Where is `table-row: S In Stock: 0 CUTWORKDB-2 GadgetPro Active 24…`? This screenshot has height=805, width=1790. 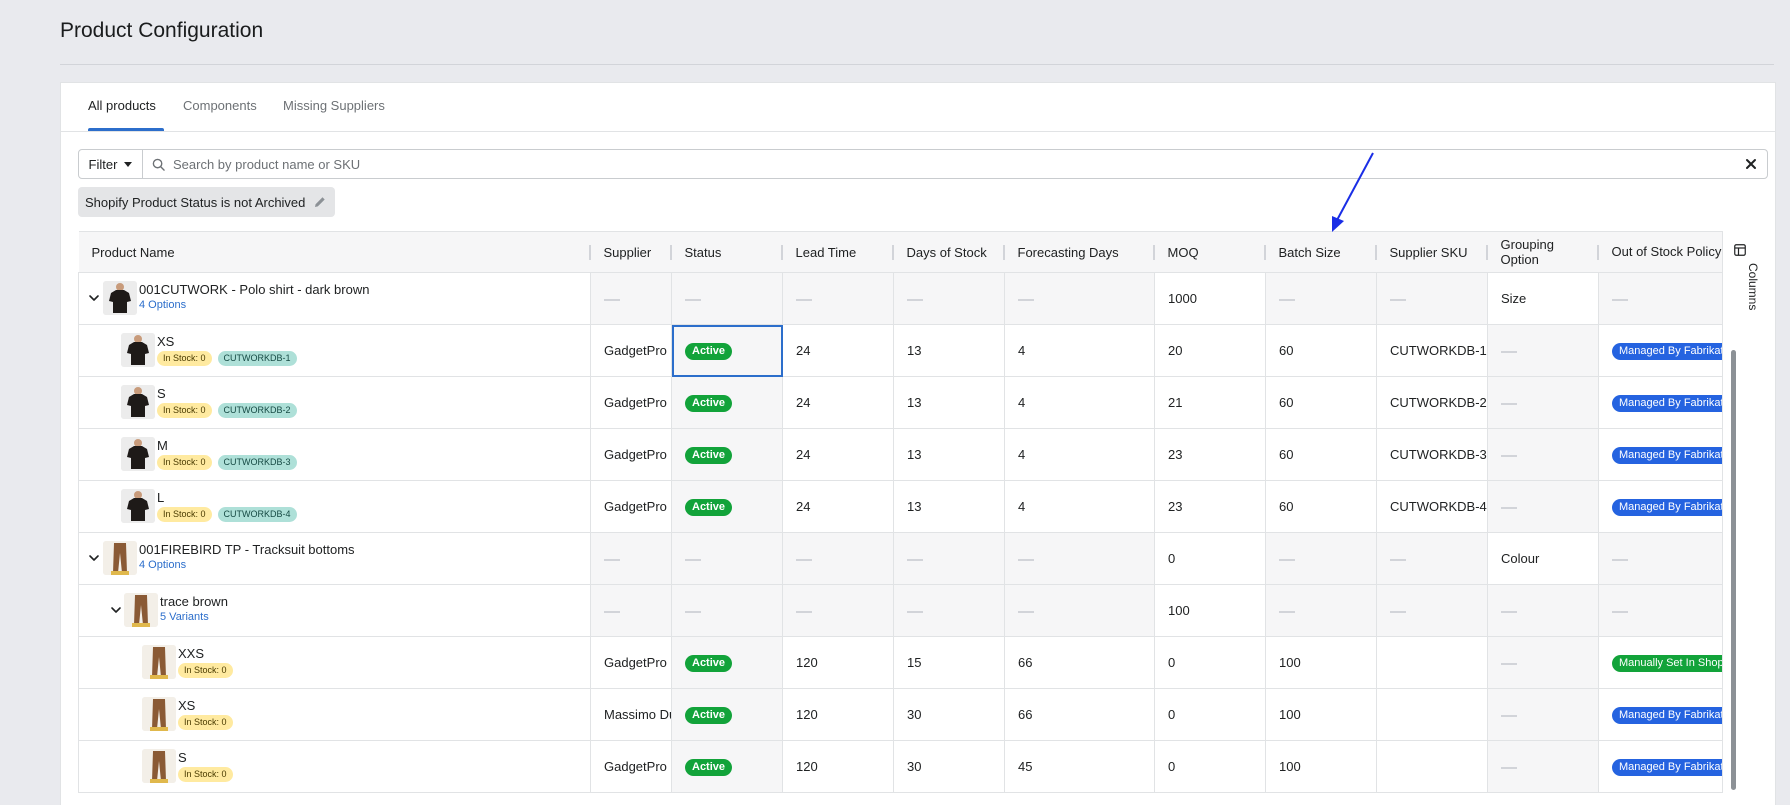
table-row: S In Stock: 0 CUTWORKDB-2 GadgetPro Active 24… is located at coordinates (900, 402).